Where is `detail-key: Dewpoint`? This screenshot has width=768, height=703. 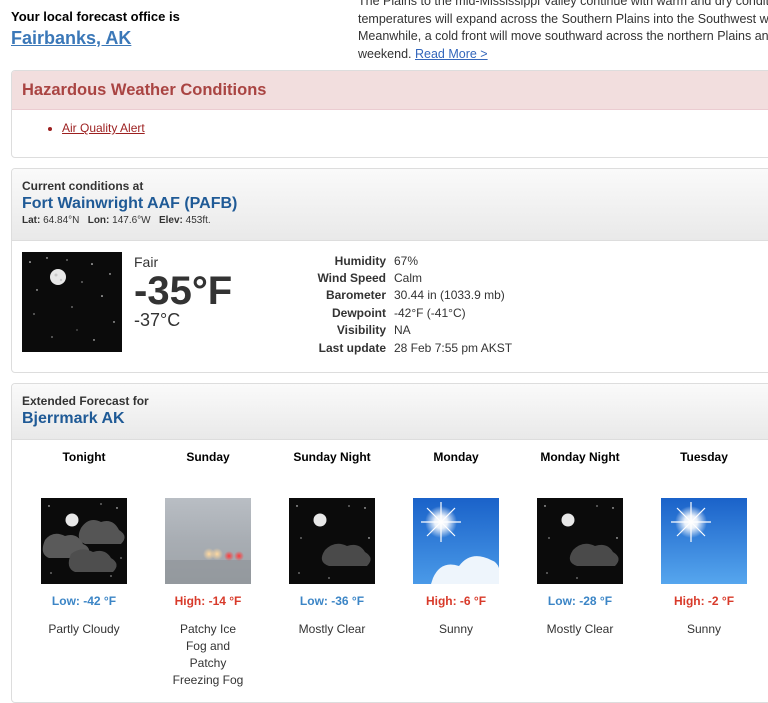
detail-key: Dewpoint is located at coordinates (359, 312).